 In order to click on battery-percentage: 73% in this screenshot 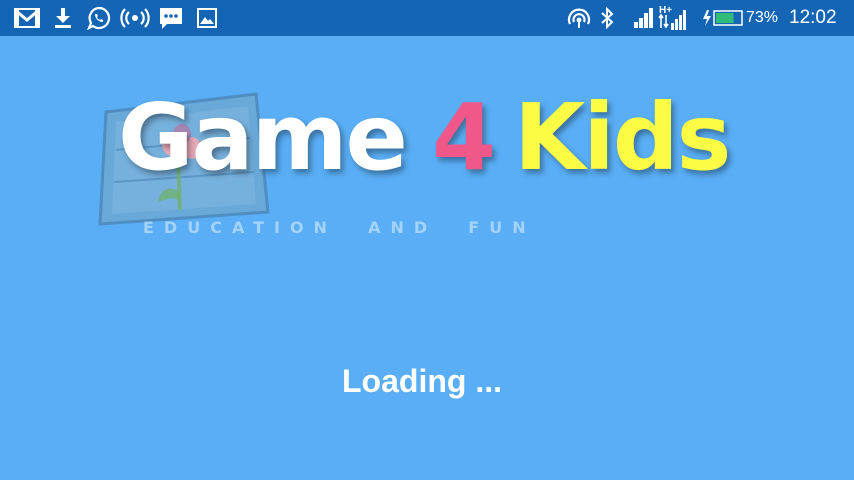, I will do `click(762, 17)`.